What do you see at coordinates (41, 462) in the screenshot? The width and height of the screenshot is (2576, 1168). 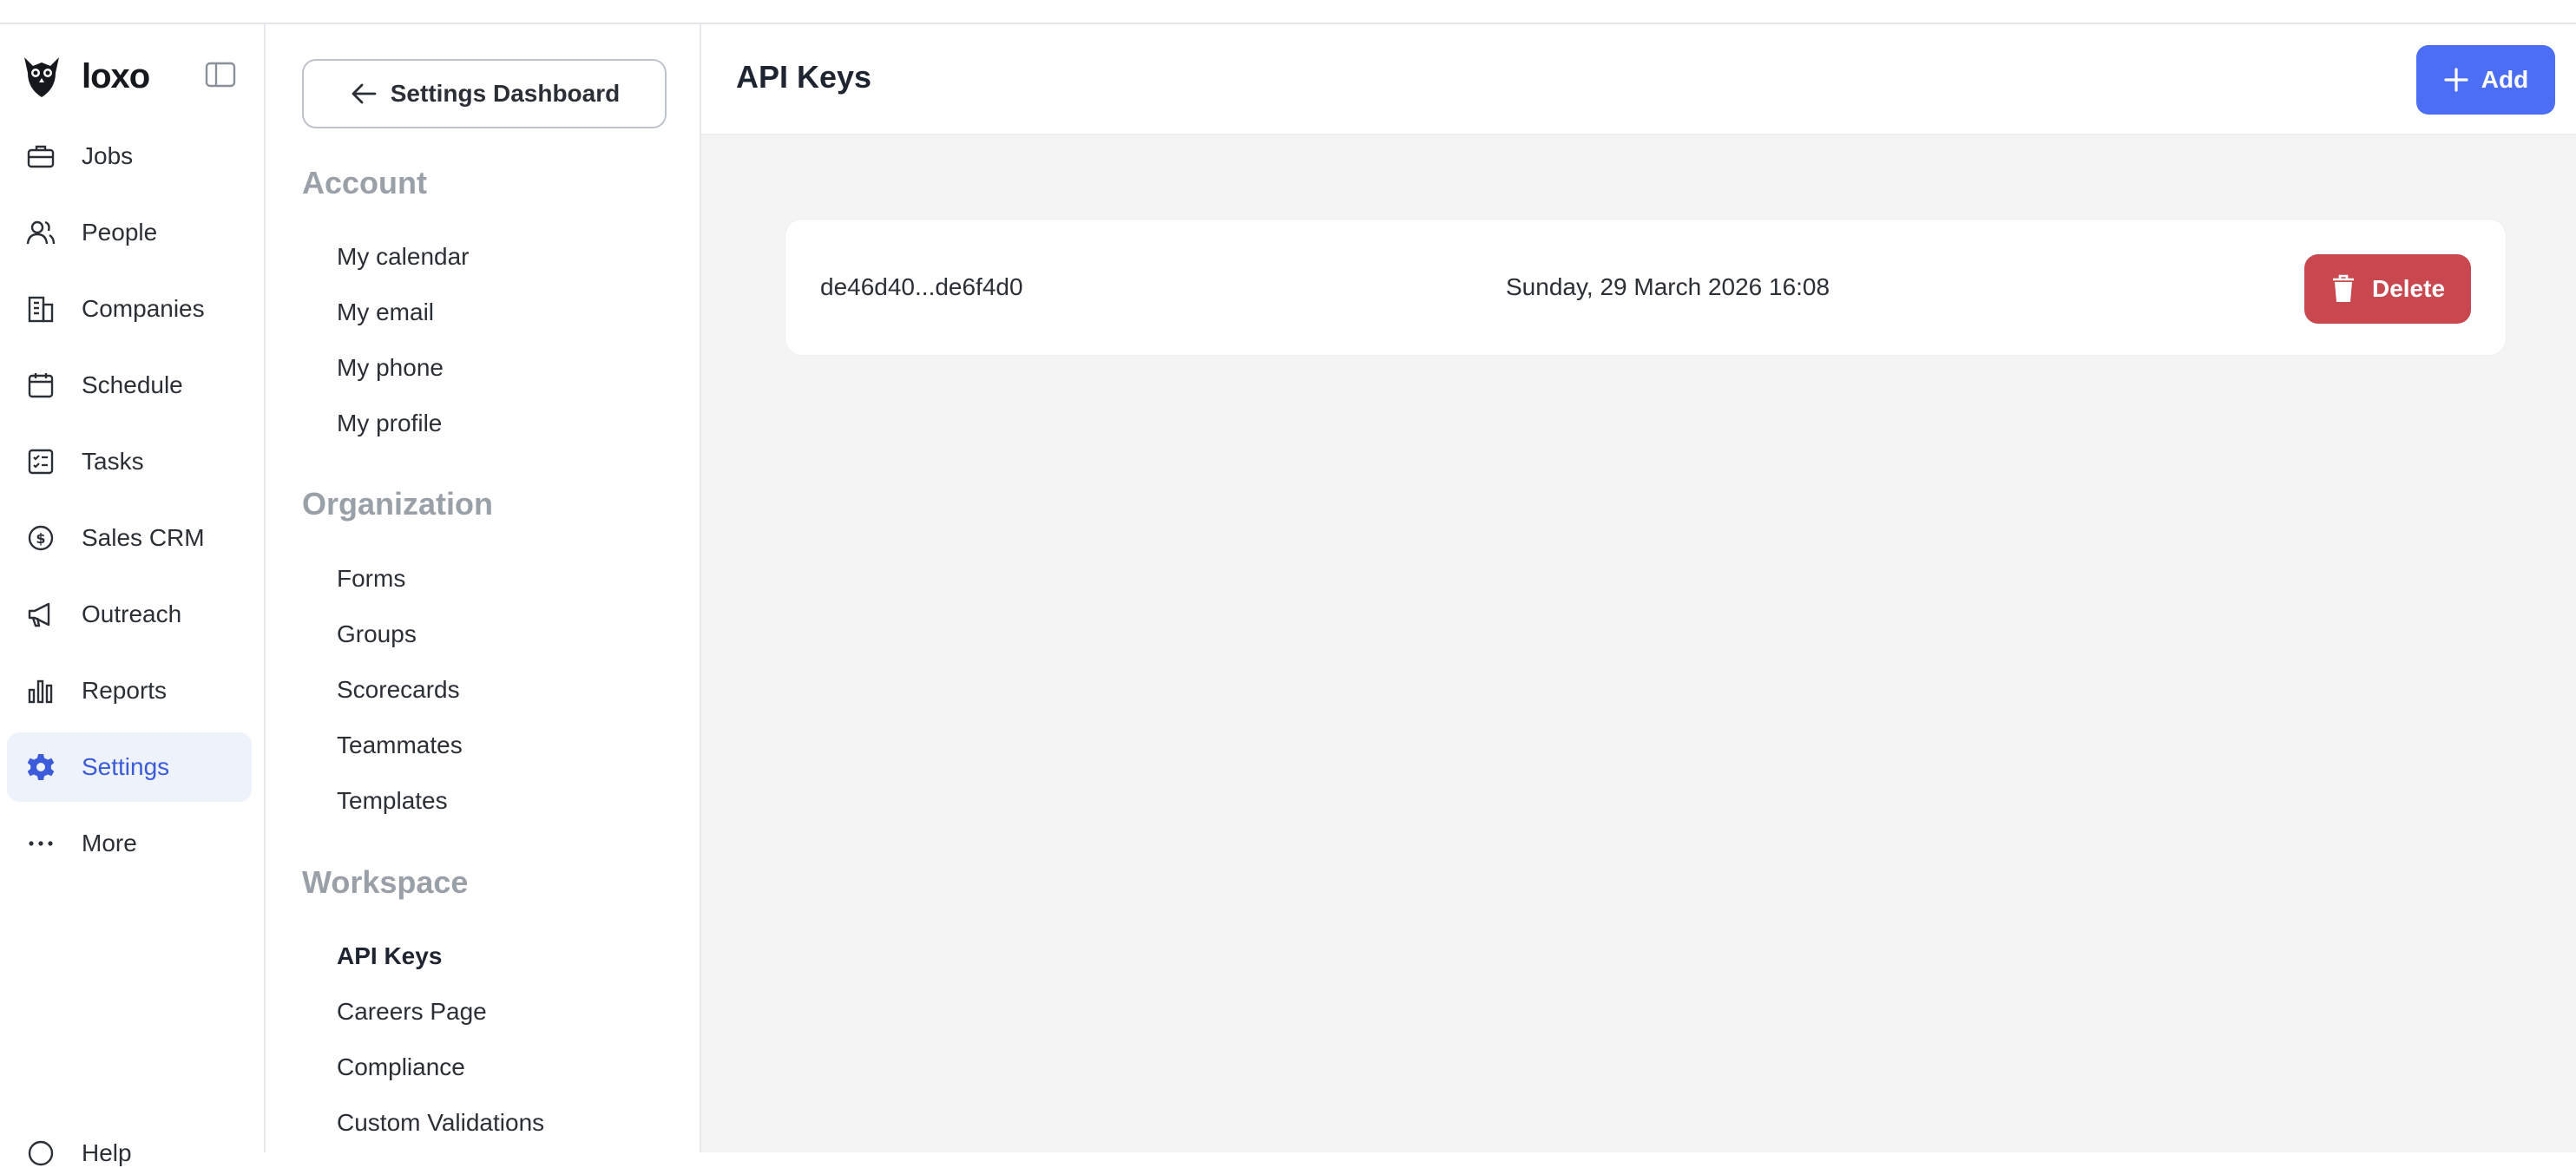 I see `checklist-icon` at bounding box center [41, 462].